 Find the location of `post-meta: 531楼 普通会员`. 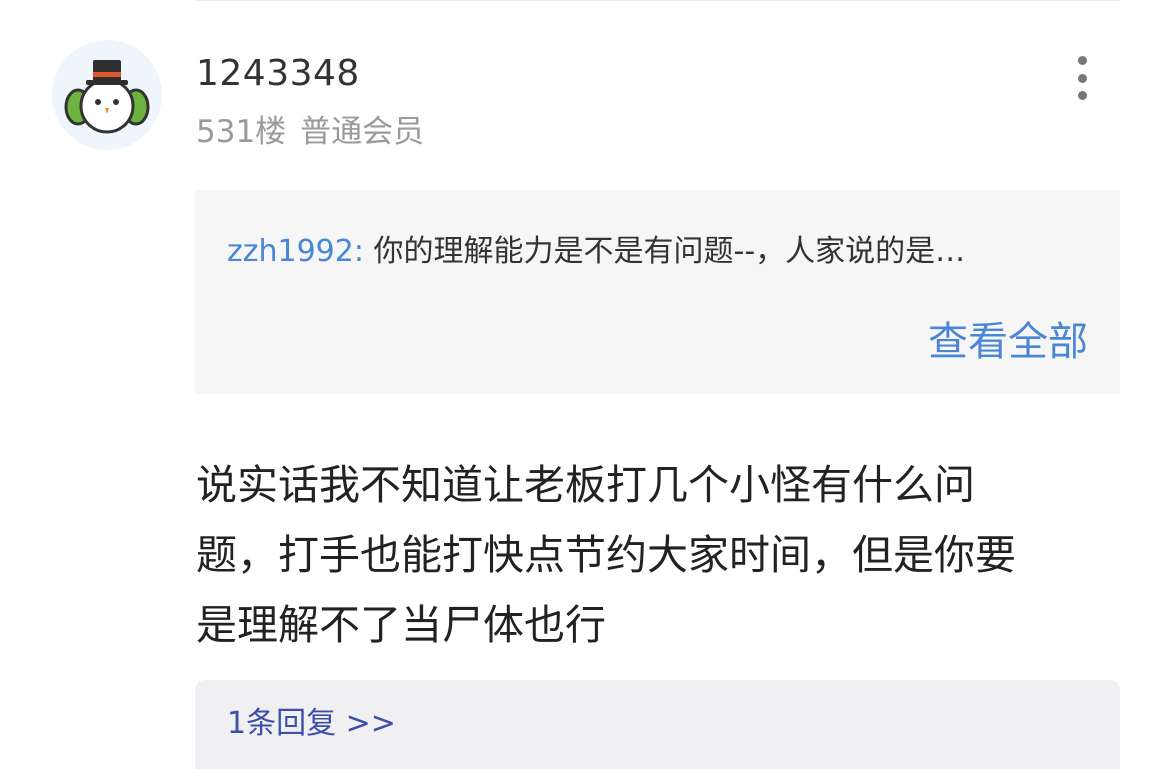

post-meta: 531楼 普通会员 is located at coordinates (310, 132).